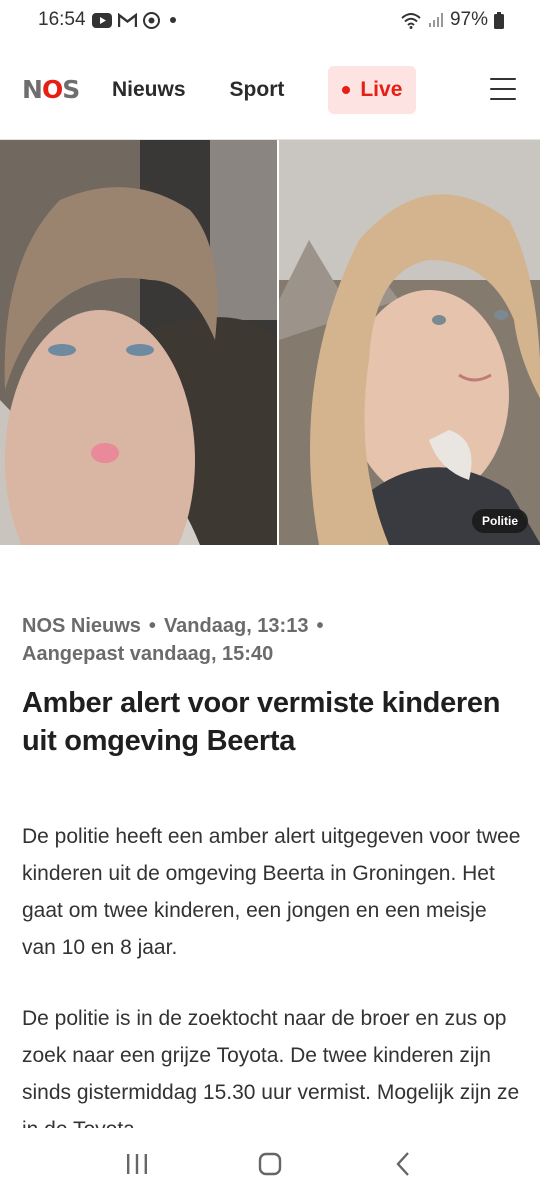  I want to click on article-published: Vandaag, 13:13, so click(236, 626).